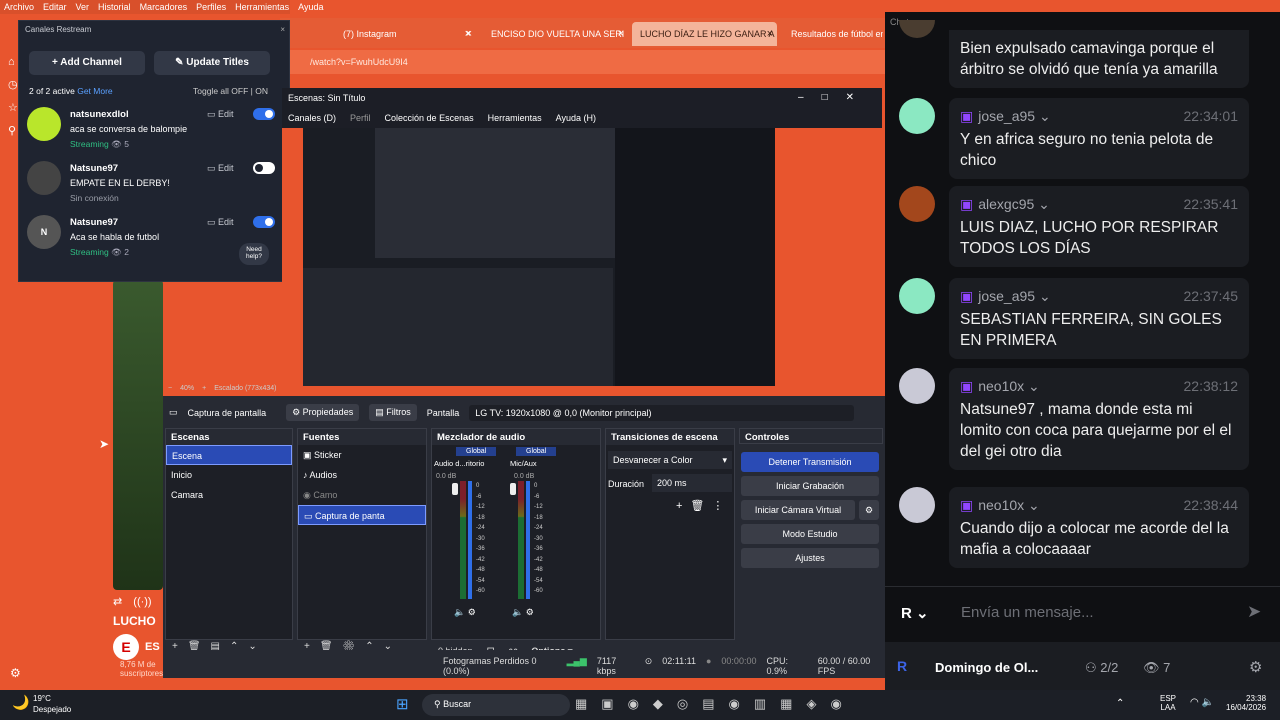  What do you see at coordinates (362, 475) in the screenshot?
I see `source-item: ♪ Audios` at bounding box center [362, 475].